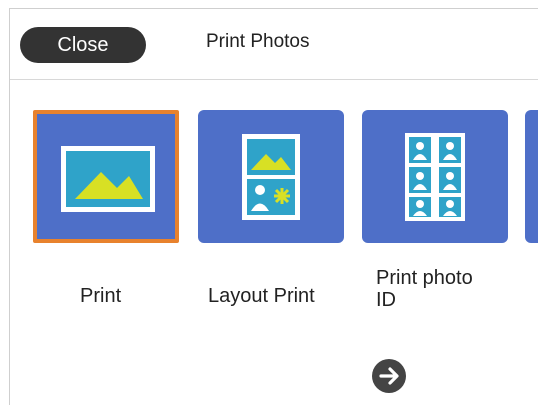 This screenshot has width=538, height=405. I want to click on option-layout-print-tile, so click(271, 176).